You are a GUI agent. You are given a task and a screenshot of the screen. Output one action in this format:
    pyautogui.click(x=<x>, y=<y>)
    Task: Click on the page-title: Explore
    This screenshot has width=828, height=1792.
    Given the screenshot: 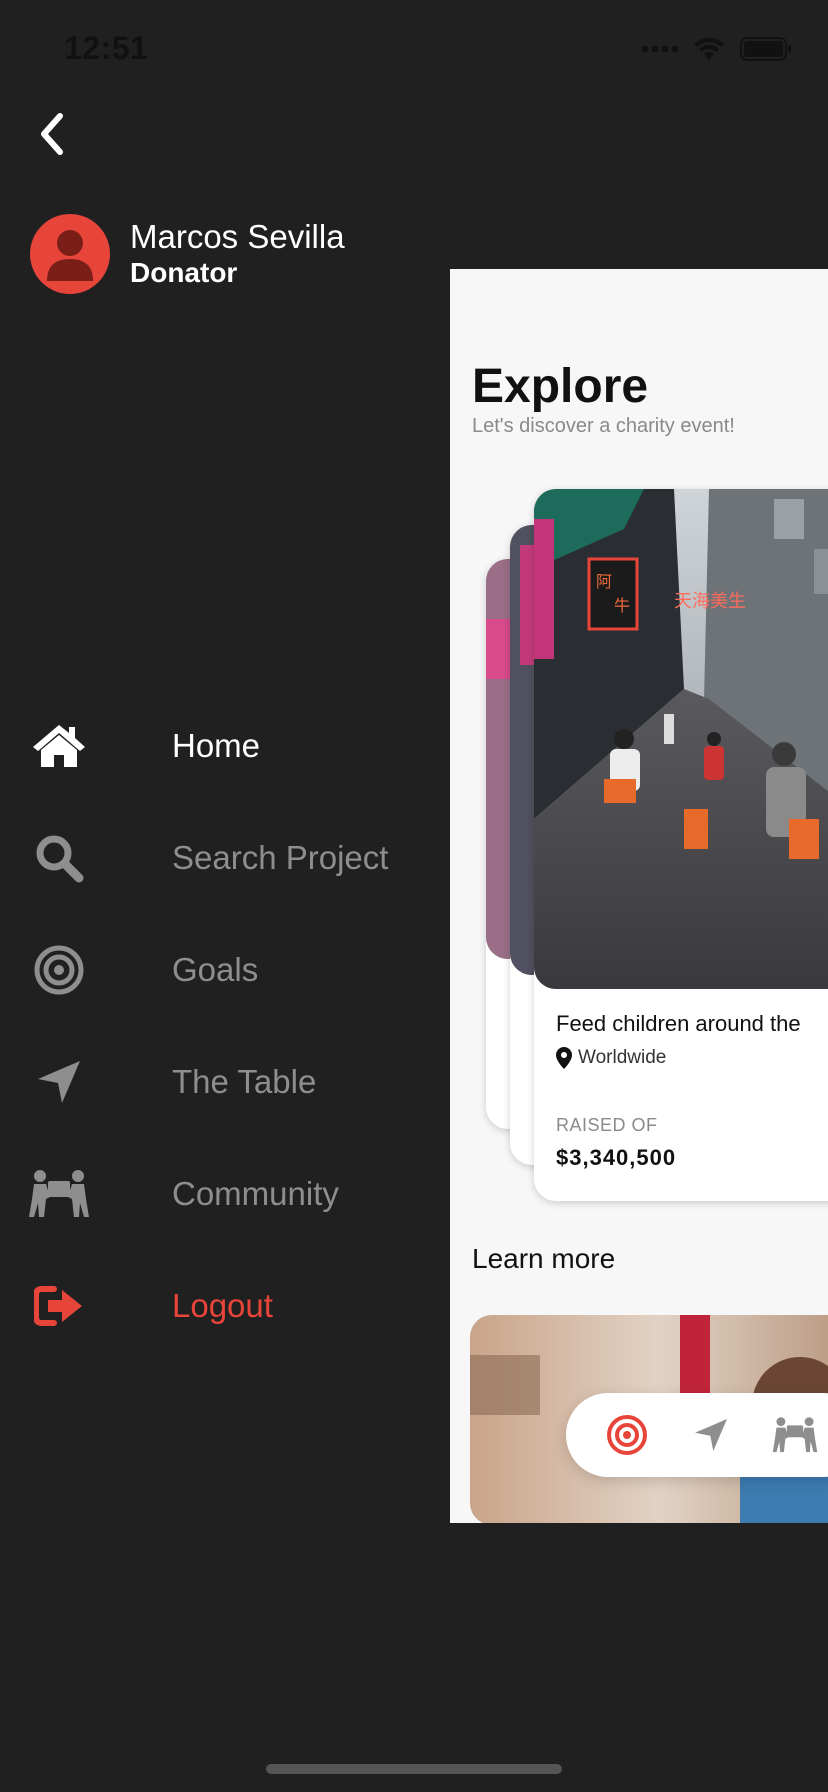 What is the action you would take?
    pyautogui.click(x=560, y=386)
    